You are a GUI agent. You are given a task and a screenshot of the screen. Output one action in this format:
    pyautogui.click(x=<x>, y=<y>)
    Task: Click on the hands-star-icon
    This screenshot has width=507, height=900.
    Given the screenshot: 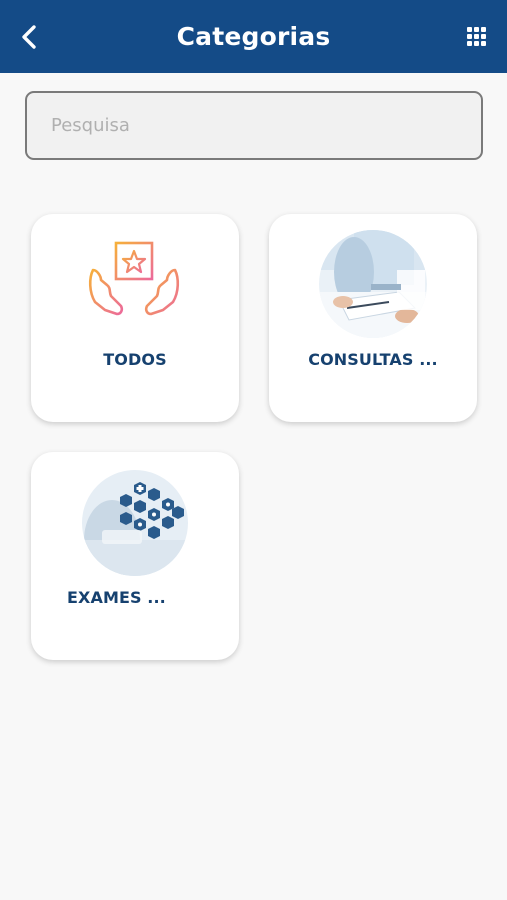 What is the action you would take?
    pyautogui.click(x=135, y=284)
    